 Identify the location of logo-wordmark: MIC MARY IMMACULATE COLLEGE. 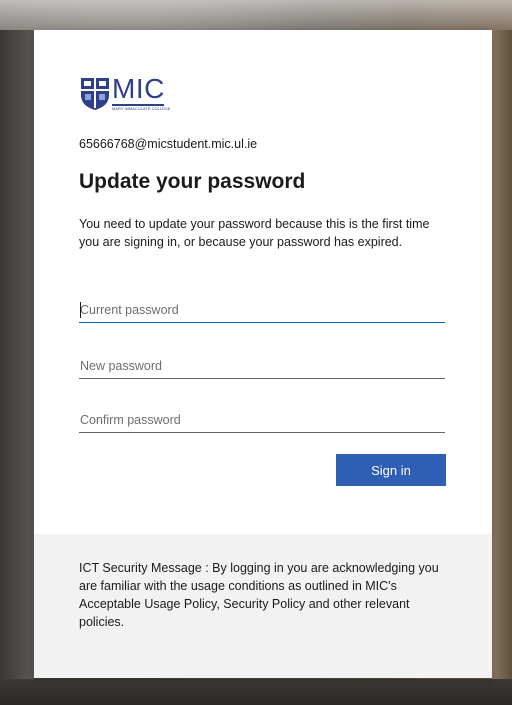
(141, 93).